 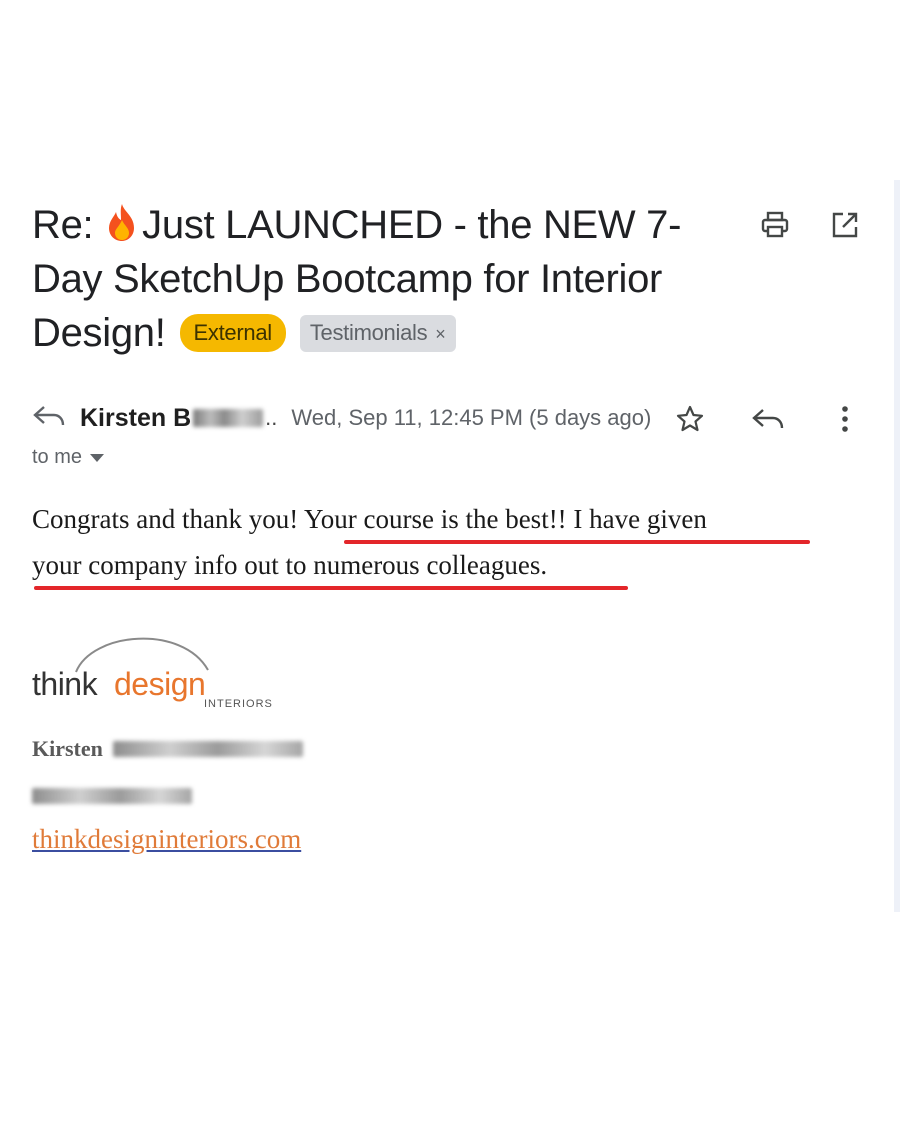 I want to click on redacted-name, so click(x=207, y=749).